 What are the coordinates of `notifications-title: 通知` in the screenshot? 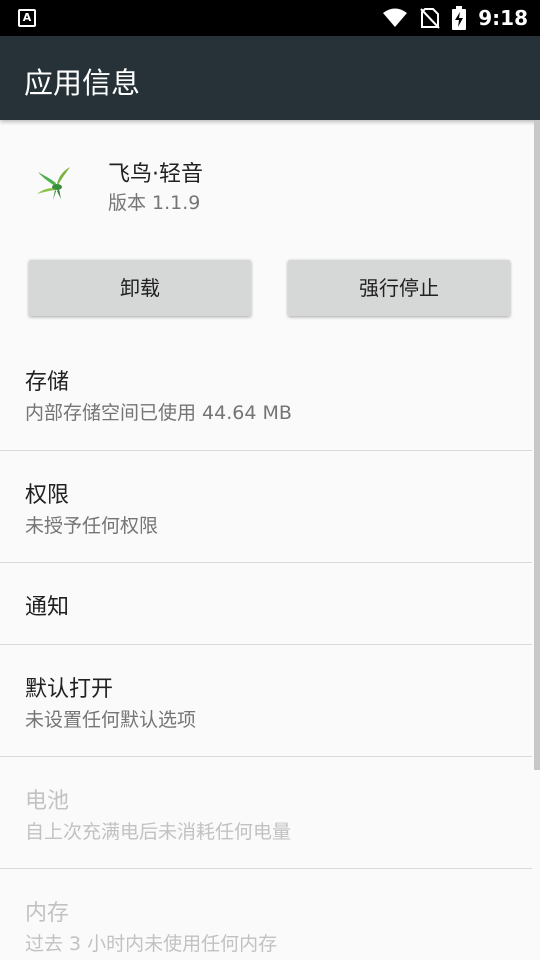 It's located at (47, 607).